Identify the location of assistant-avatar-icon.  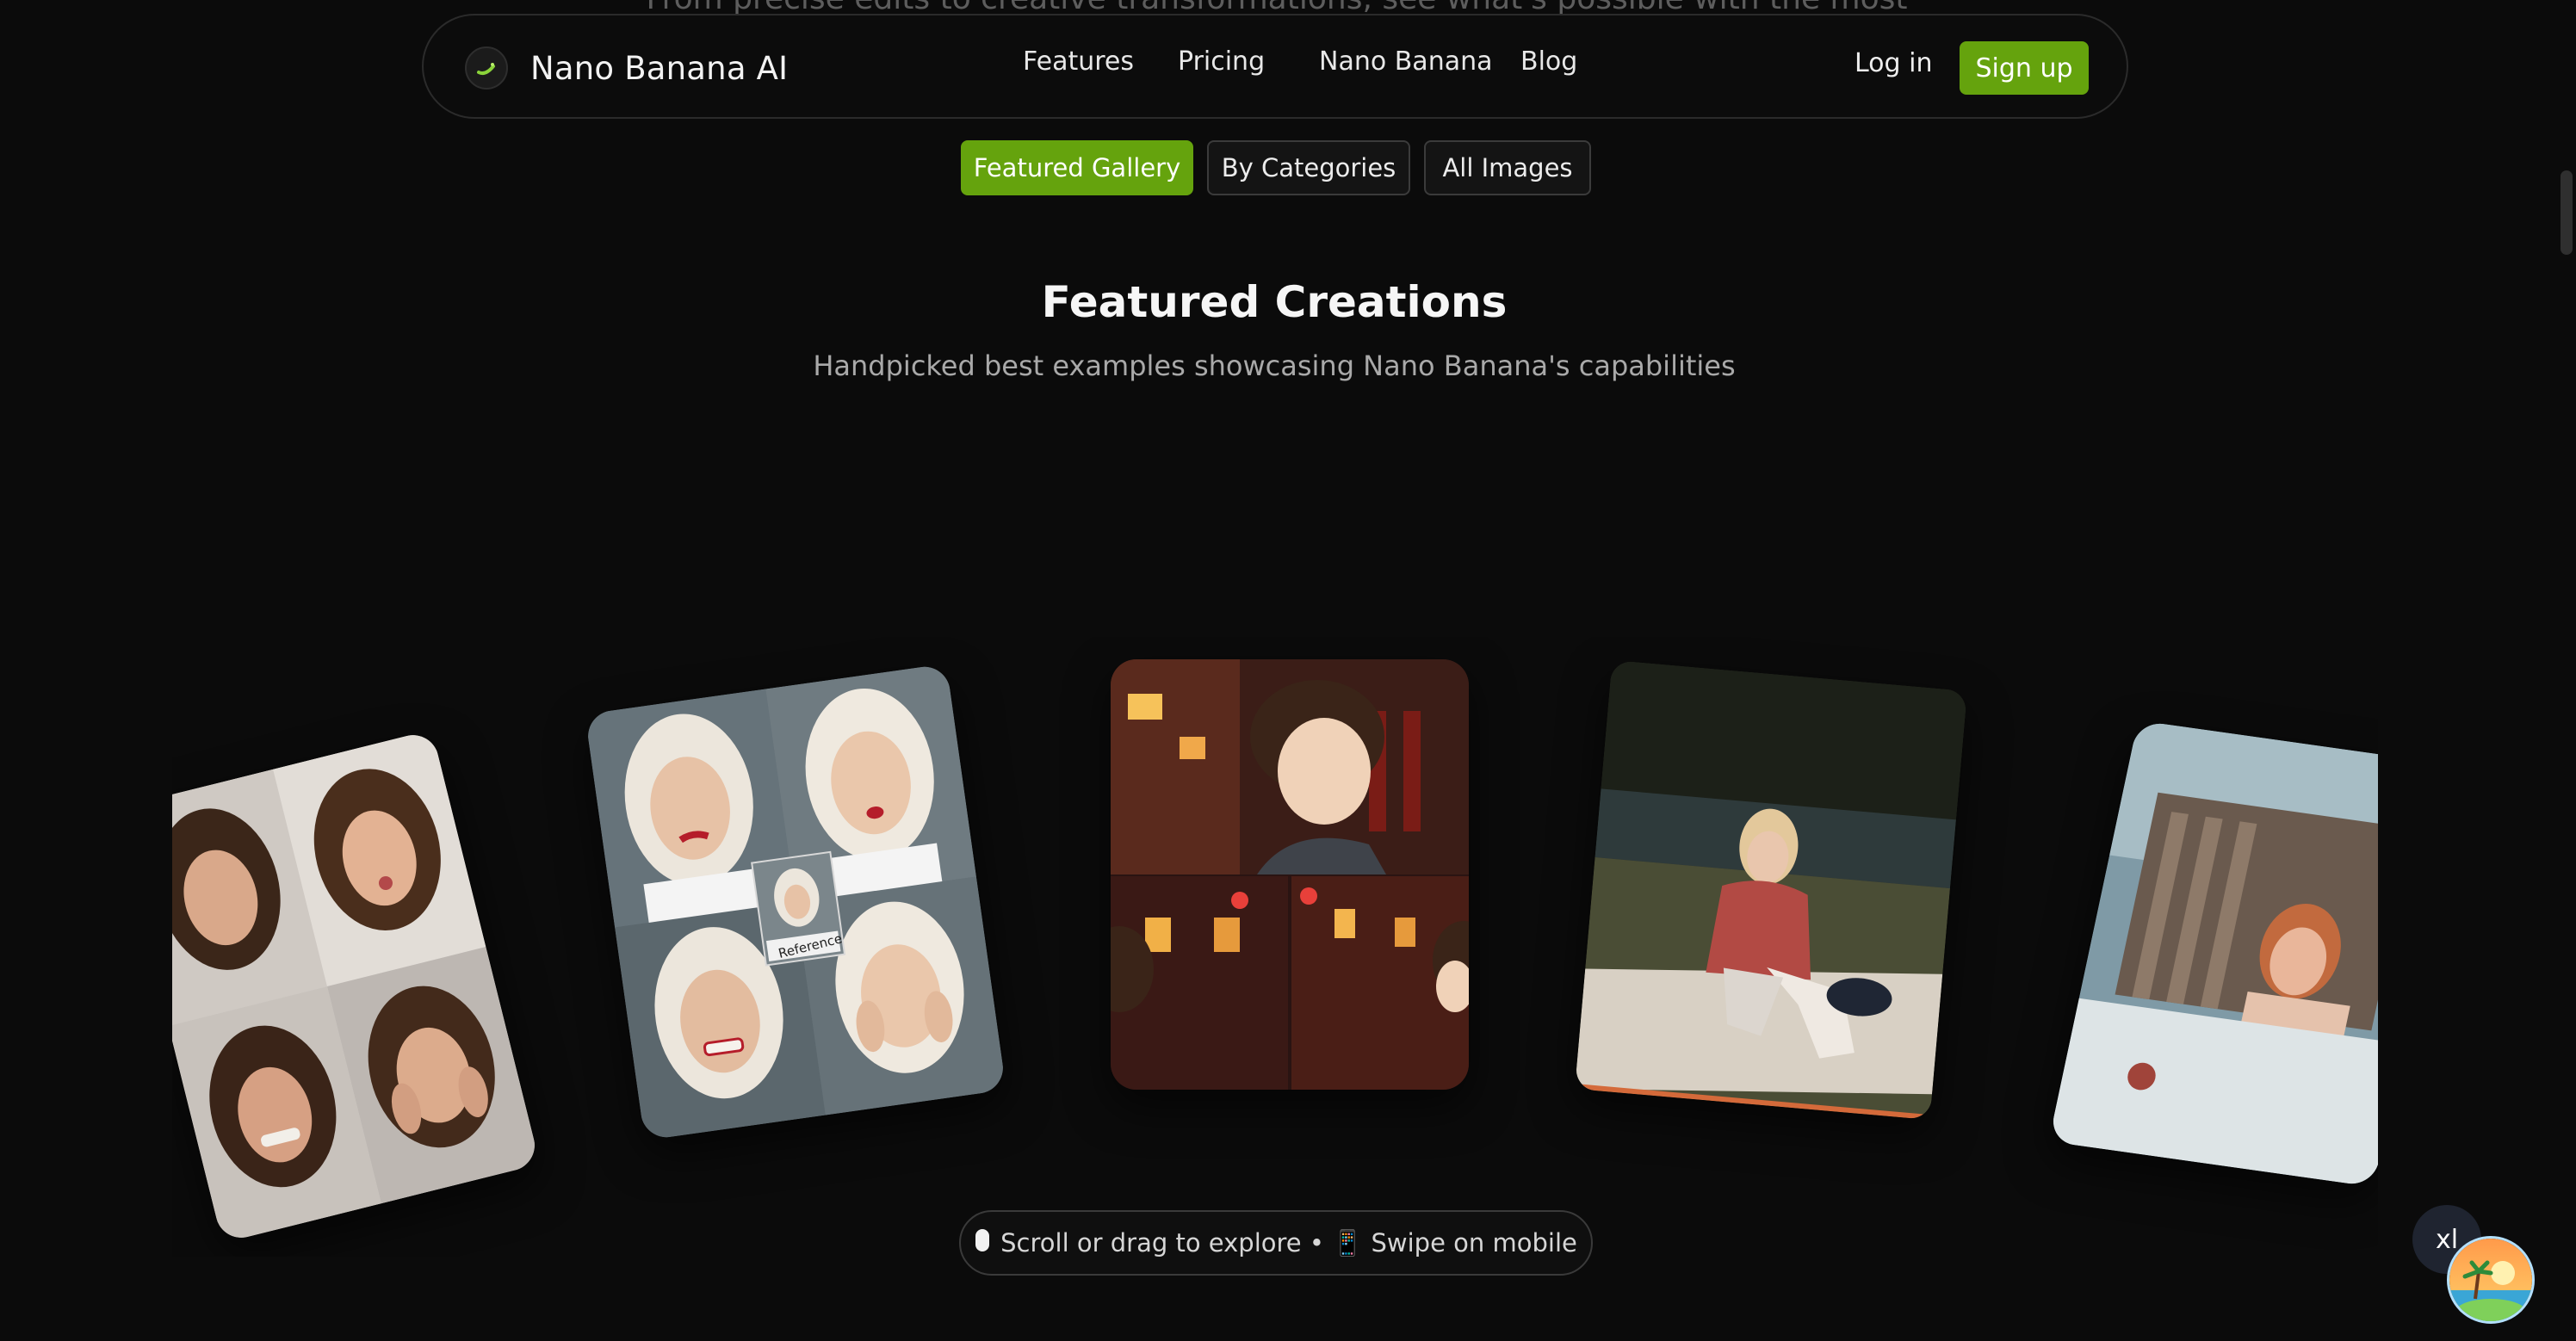
(2491, 1280).